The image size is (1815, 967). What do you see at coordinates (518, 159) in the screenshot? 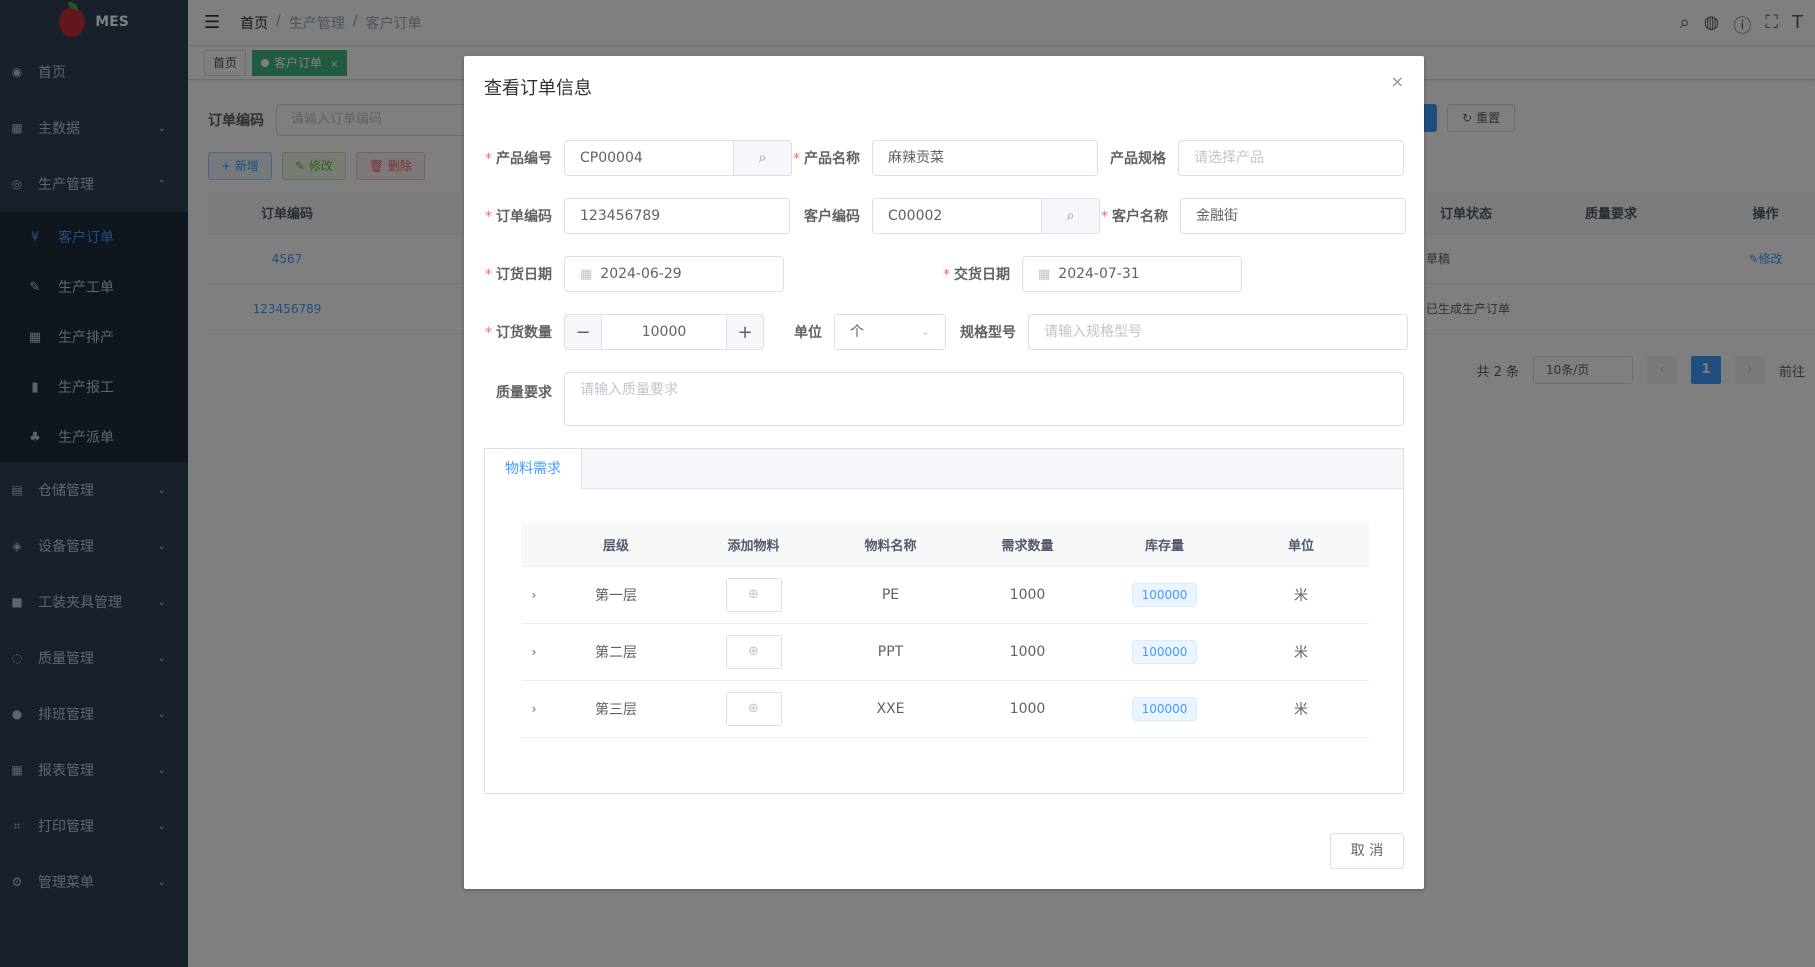
I see `field-label: * 产品编号` at bounding box center [518, 159].